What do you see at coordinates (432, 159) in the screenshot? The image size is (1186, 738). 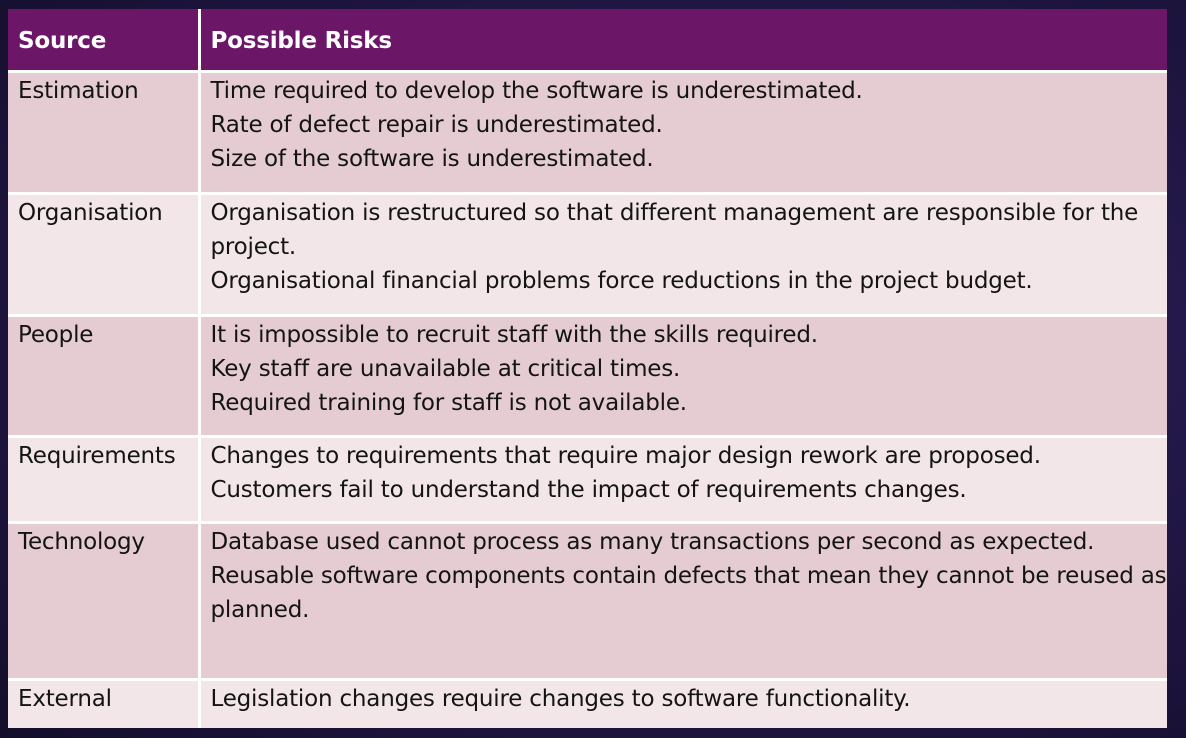 I see `risk-item: Size of the software is underestimated.` at bounding box center [432, 159].